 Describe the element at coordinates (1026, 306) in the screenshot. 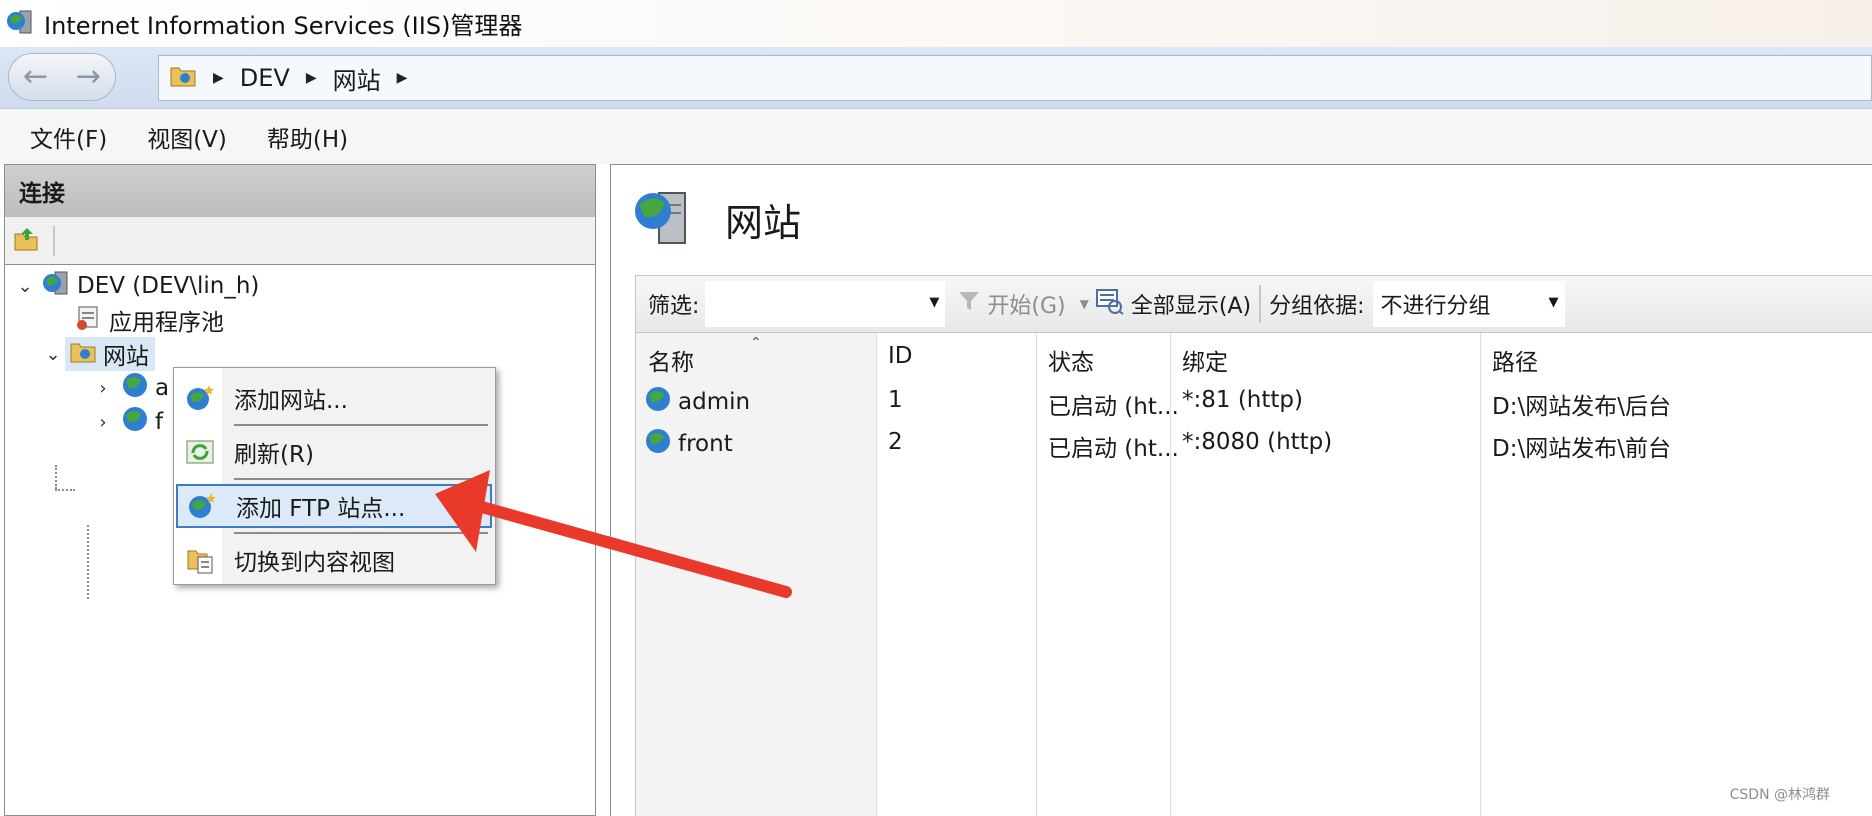

I see `start-filter-label: 开始(G)` at that location.